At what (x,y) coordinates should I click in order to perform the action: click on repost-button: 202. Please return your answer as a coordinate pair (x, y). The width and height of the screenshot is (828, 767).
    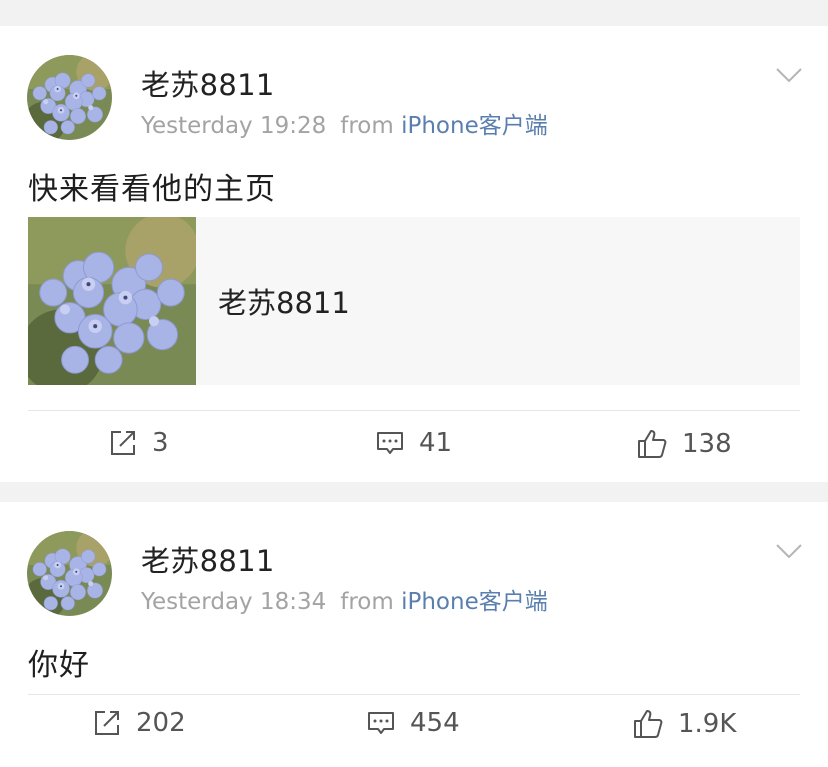
    Looking at the image, I should click on (139, 723).